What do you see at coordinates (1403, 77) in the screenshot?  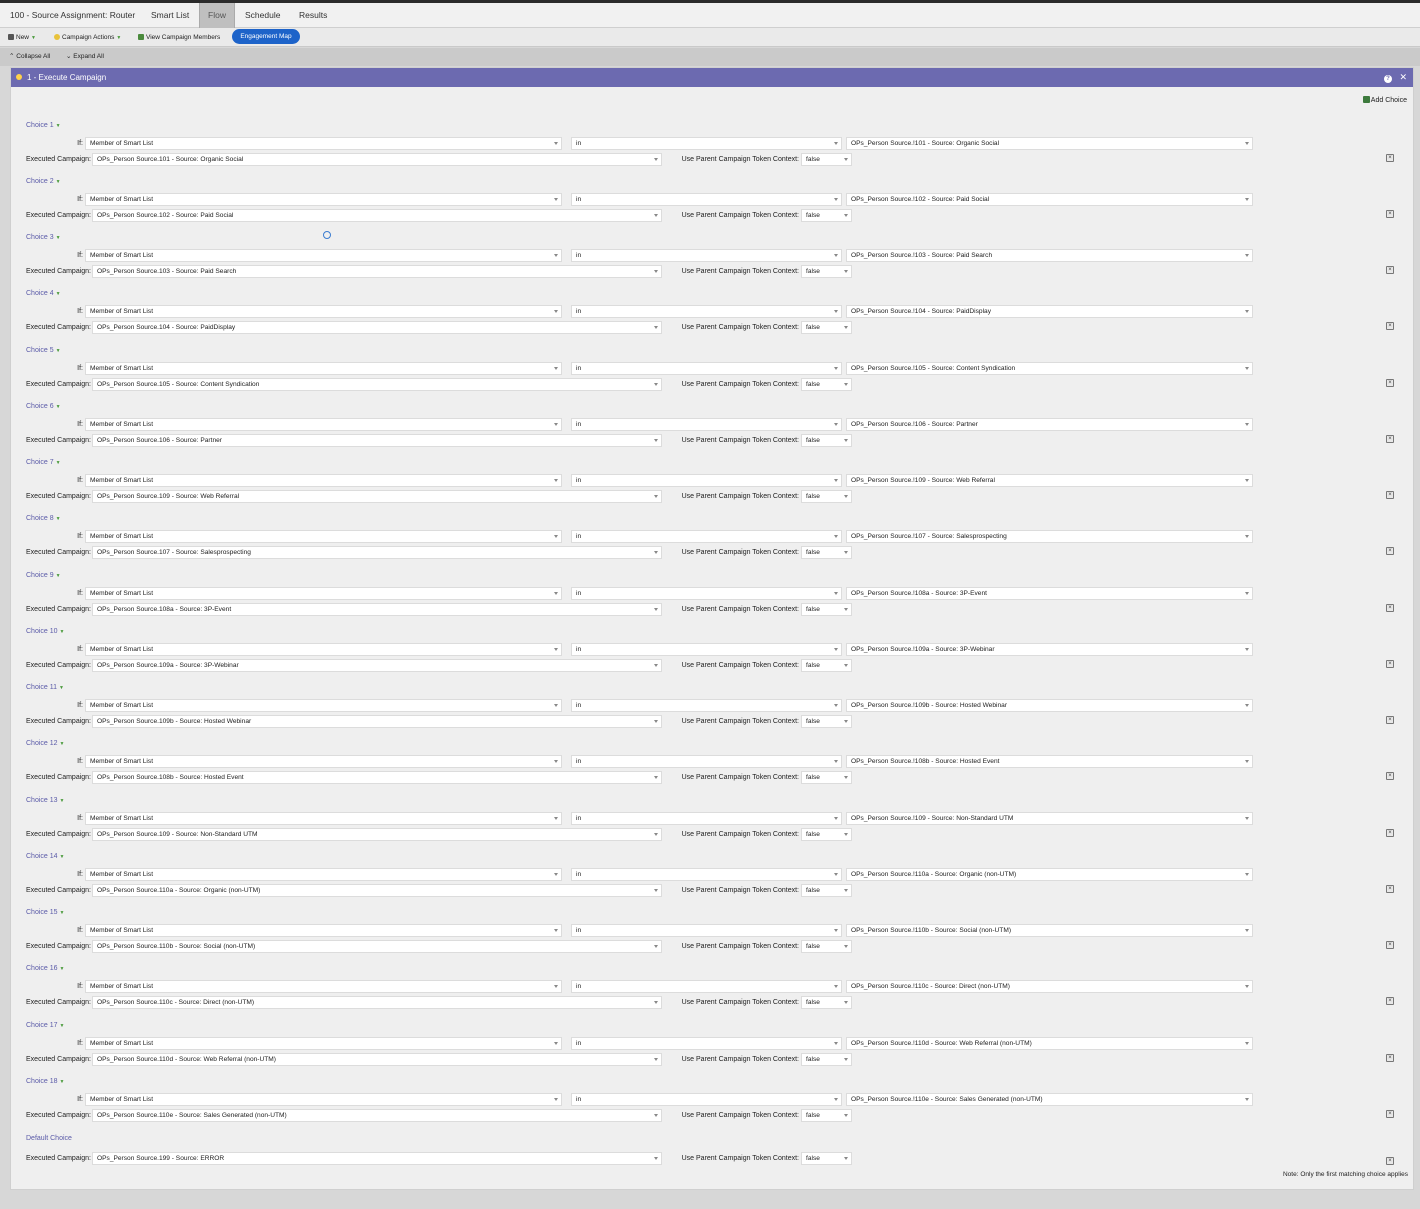 I see `close-icon: ✕` at bounding box center [1403, 77].